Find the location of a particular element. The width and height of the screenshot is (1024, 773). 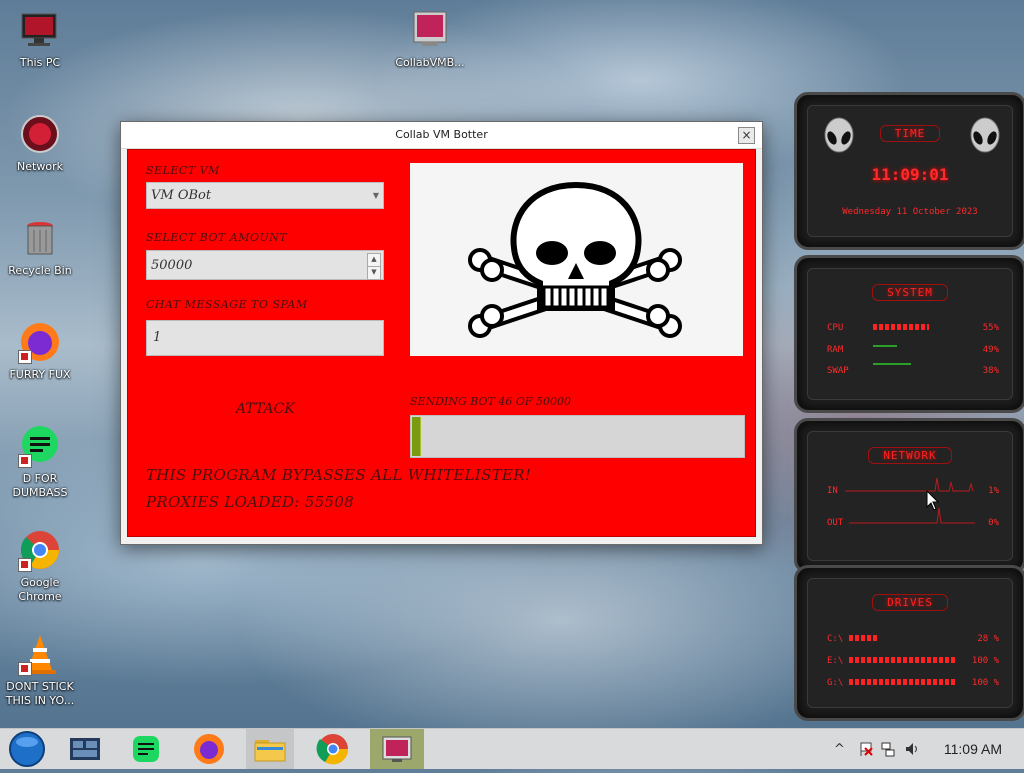

desktop-icon-label: Network is located at coordinates (40, 166).